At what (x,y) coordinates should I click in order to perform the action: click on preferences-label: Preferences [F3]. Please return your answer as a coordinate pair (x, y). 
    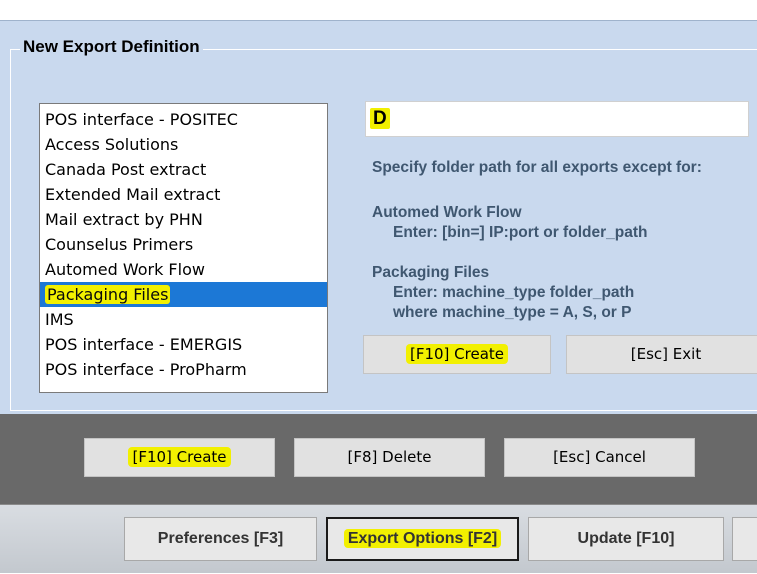
    Looking at the image, I should click on (220, 538).